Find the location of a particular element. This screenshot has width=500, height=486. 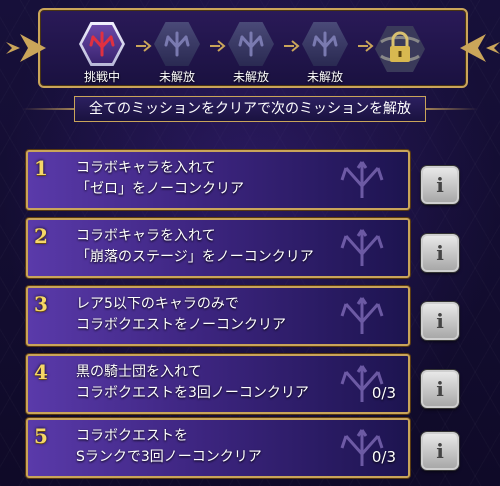

stage-3: 未解放 is located at coordinates (251, 53).